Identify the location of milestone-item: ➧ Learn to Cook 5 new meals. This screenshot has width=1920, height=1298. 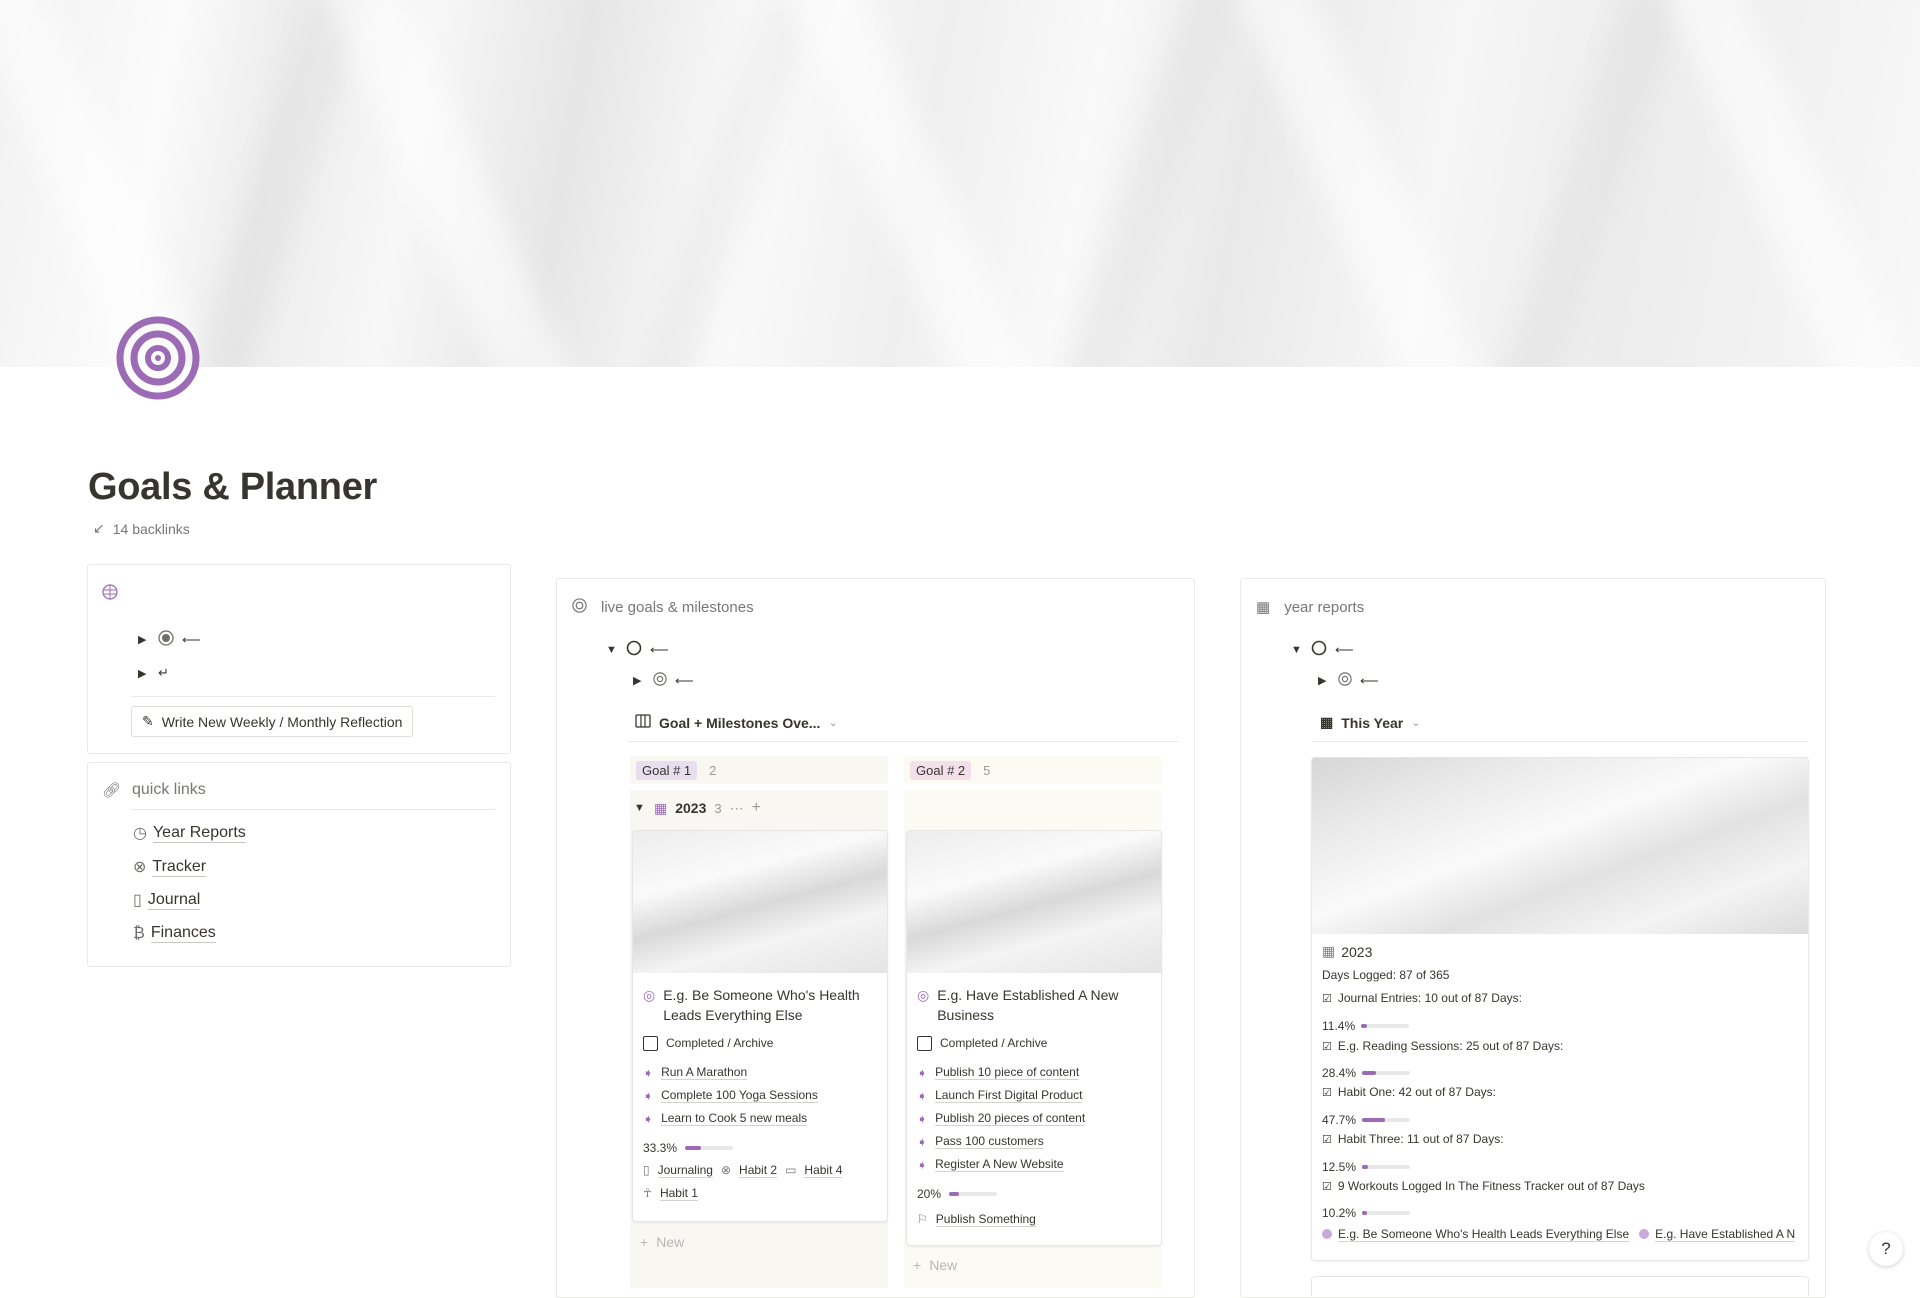
(760, 1118).